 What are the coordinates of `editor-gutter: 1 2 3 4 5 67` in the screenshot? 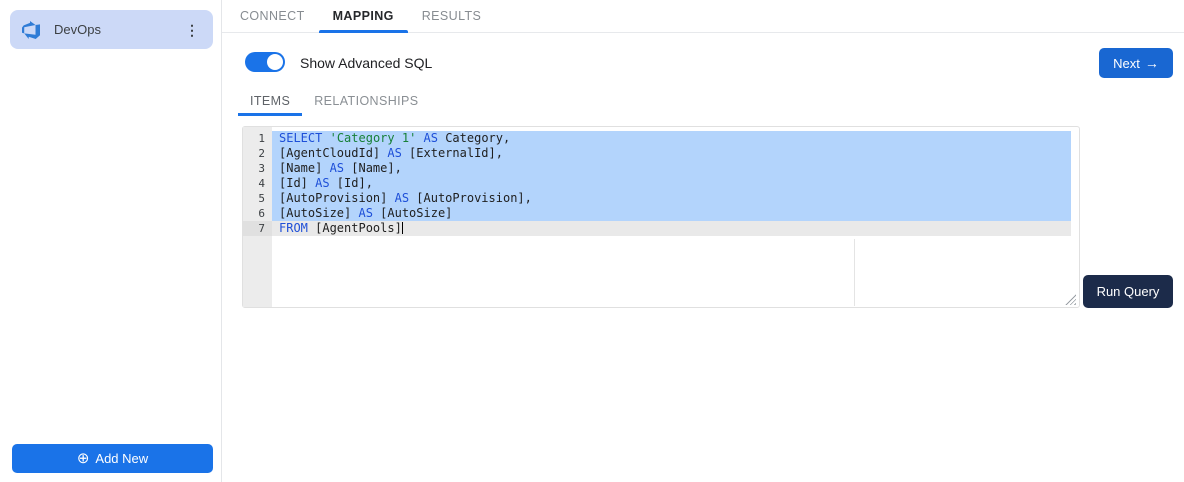 It's located at (257, 217).